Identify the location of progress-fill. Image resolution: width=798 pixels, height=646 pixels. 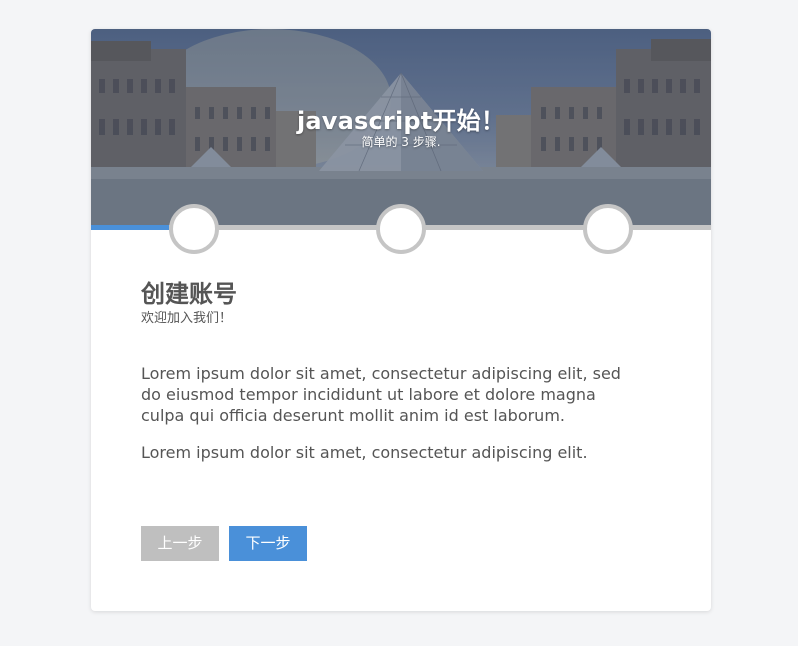
(130, 227).